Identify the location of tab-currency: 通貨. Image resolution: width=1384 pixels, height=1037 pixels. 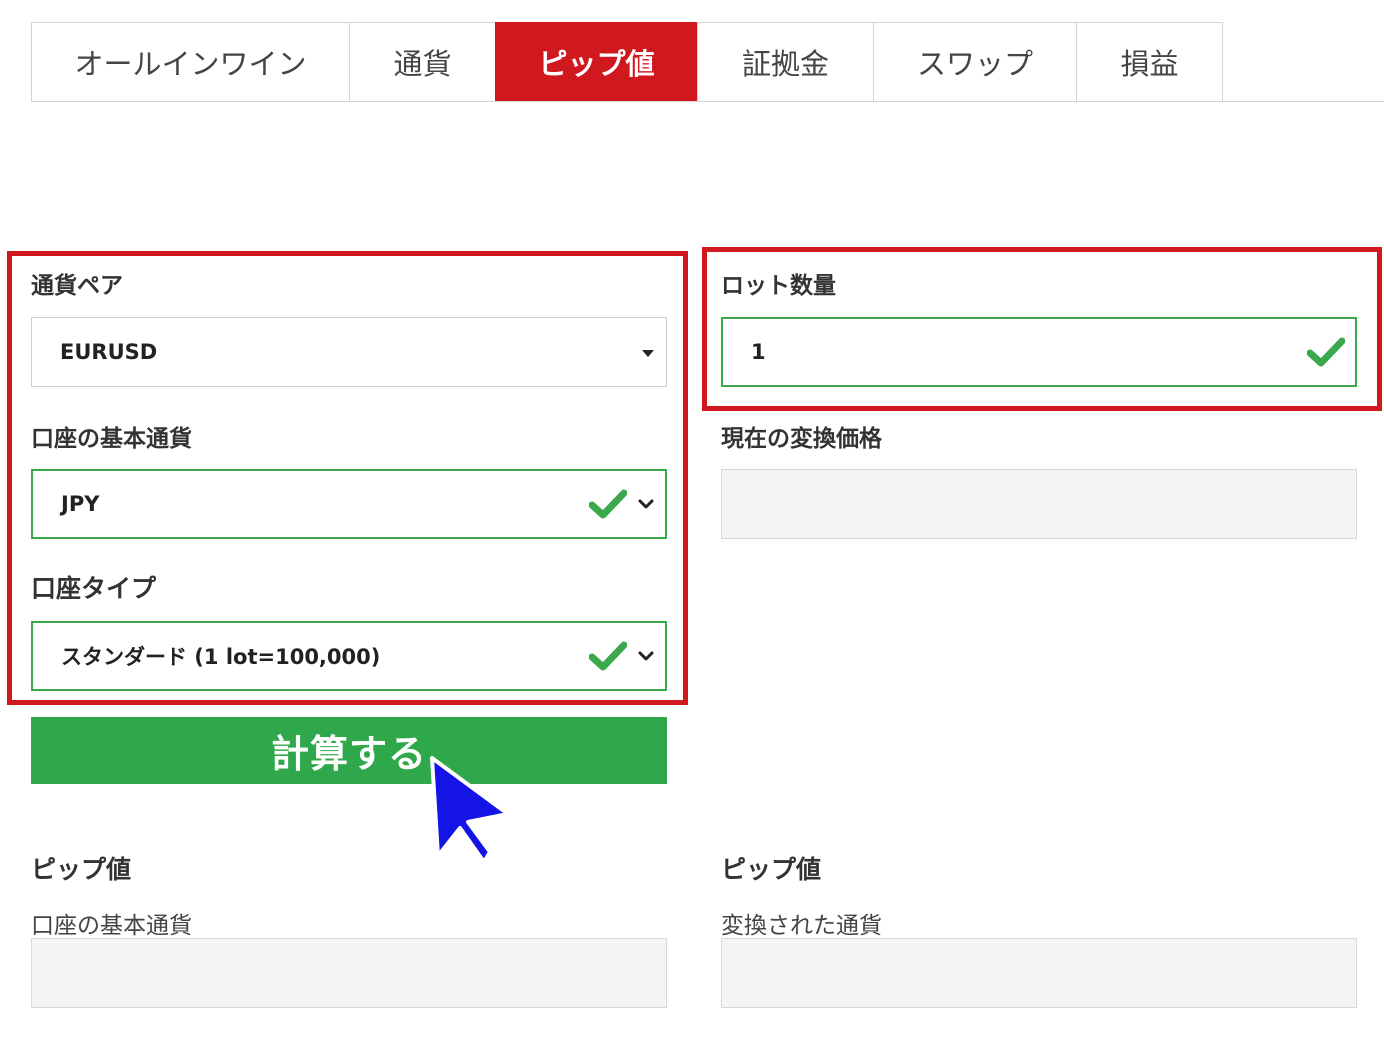
(422, 62).